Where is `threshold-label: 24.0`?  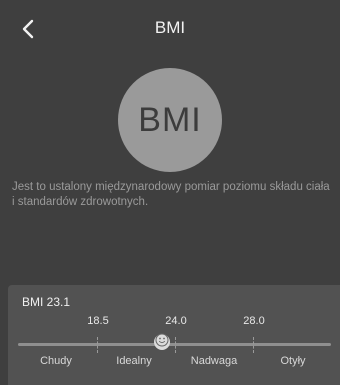 threshold-label: 24.0 is located at coordinates (176, 321).